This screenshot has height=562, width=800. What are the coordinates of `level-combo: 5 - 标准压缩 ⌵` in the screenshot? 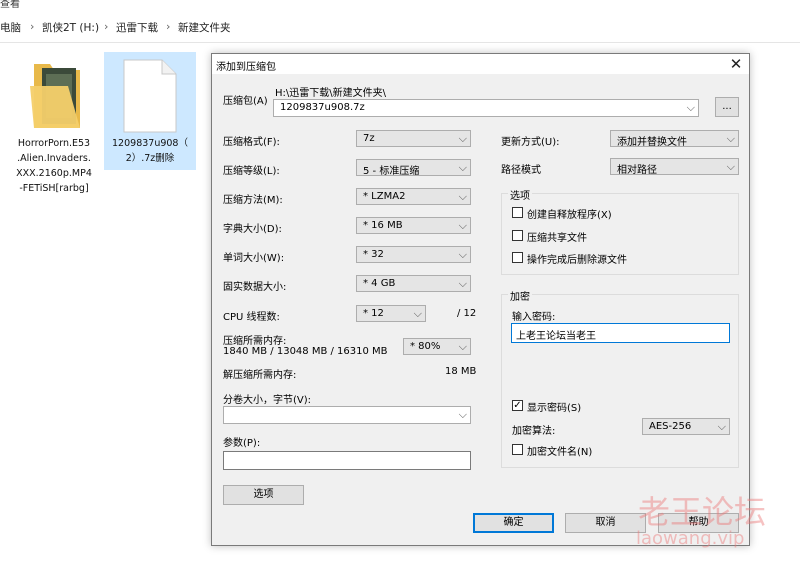 It's located at (413, 168).